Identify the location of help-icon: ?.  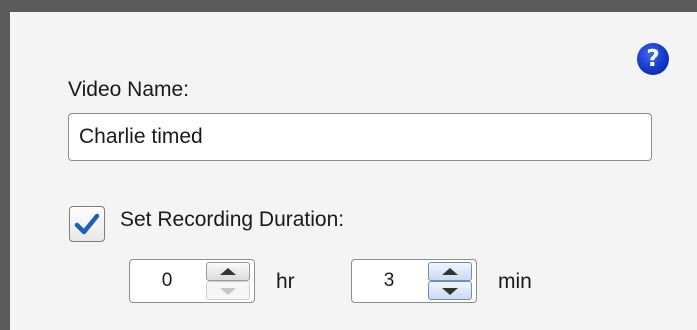
(653, 59).